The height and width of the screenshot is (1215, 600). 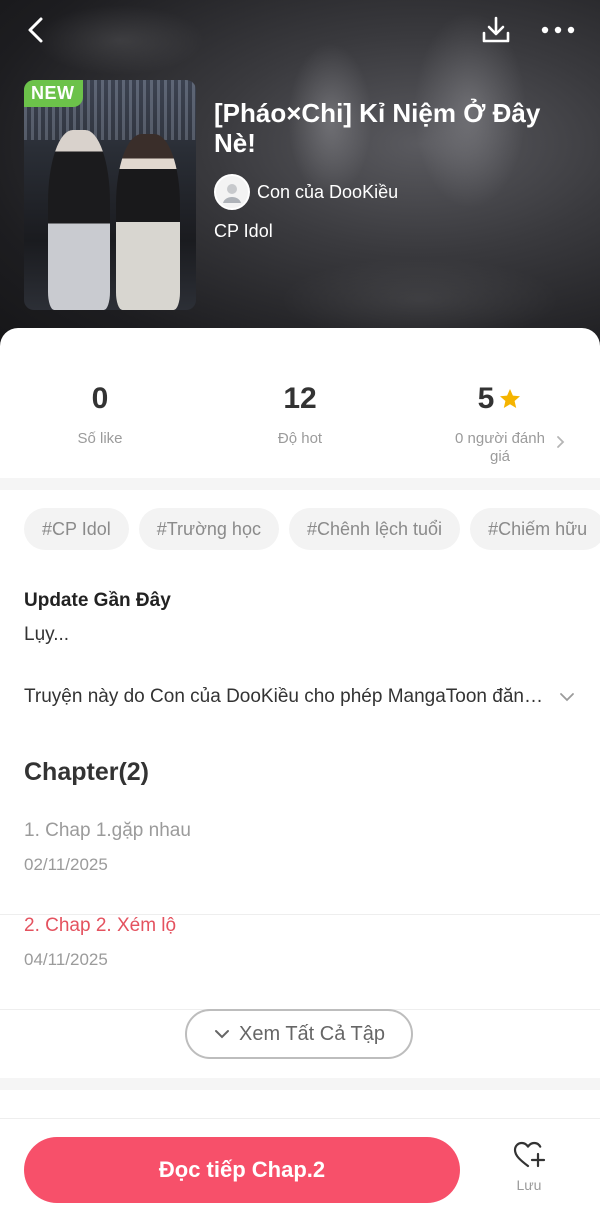 What do you see at coordinates (529, 1172) in the screenshot?
I see `save-button: Lưu` at bounding box center [529, 1172].